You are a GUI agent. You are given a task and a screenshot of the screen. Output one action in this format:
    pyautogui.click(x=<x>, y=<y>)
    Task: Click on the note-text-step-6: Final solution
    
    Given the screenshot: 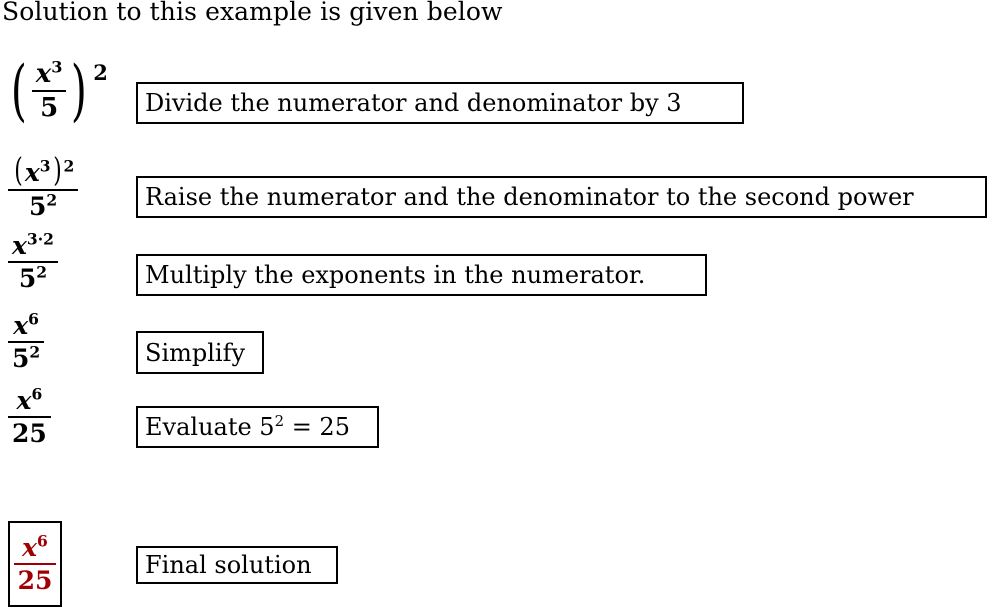 What is the action you would take?
    pyautogui.click(x=228, y=565)
    